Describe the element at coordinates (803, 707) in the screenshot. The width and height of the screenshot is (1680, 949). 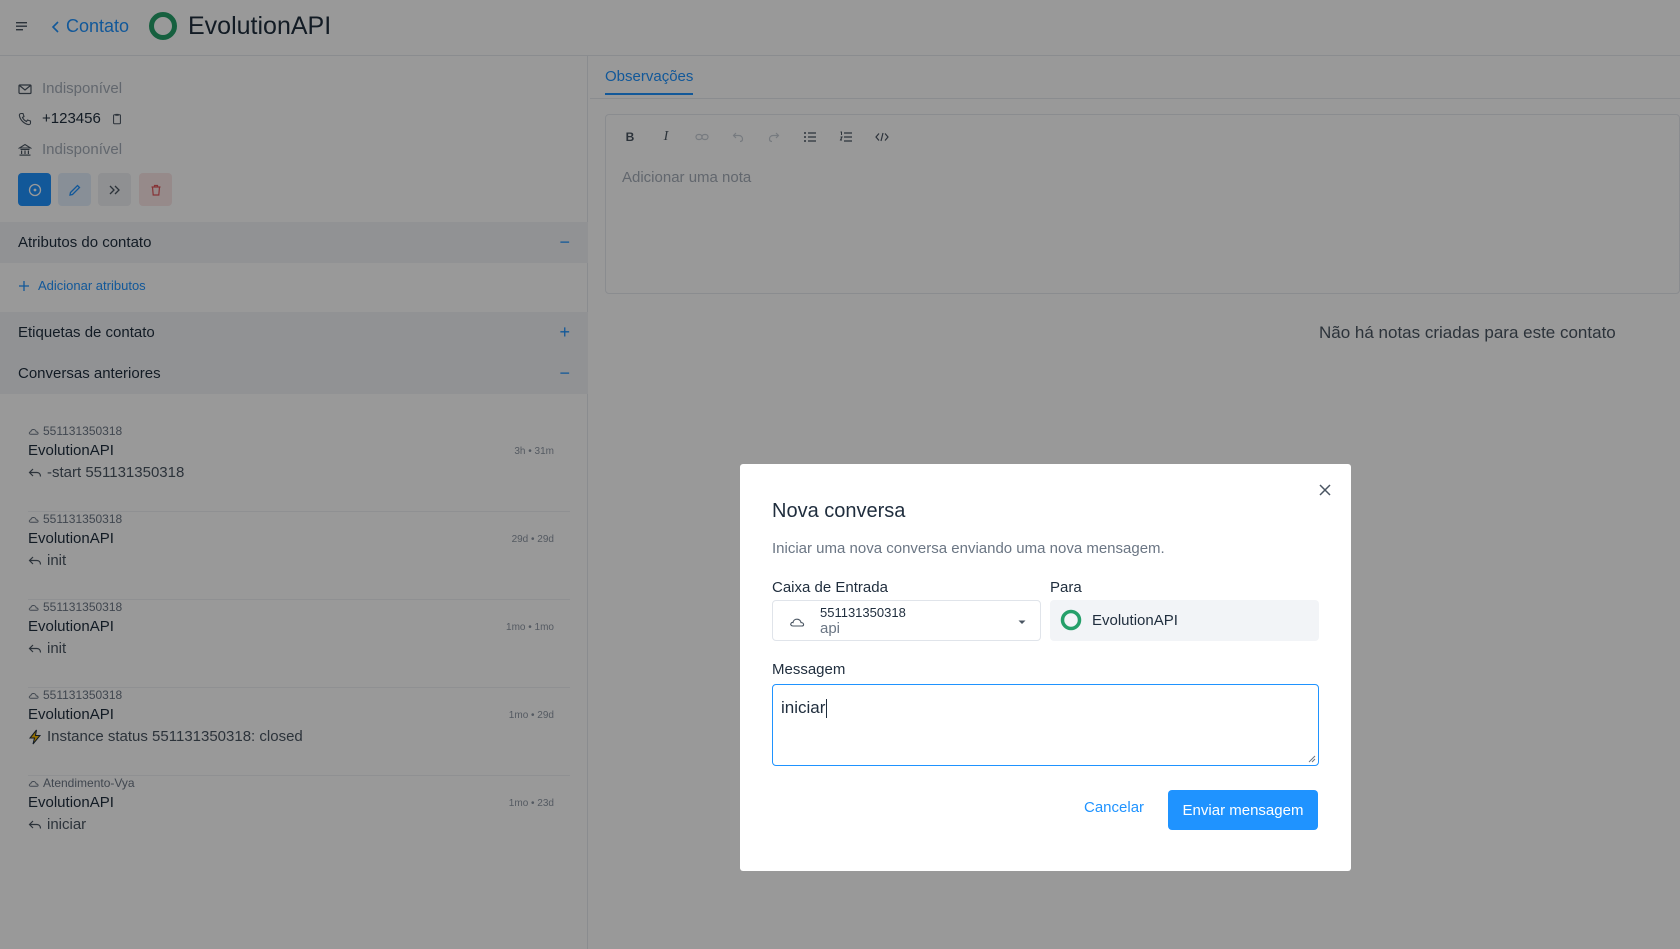
I see `message-text: iniciar` at that location.